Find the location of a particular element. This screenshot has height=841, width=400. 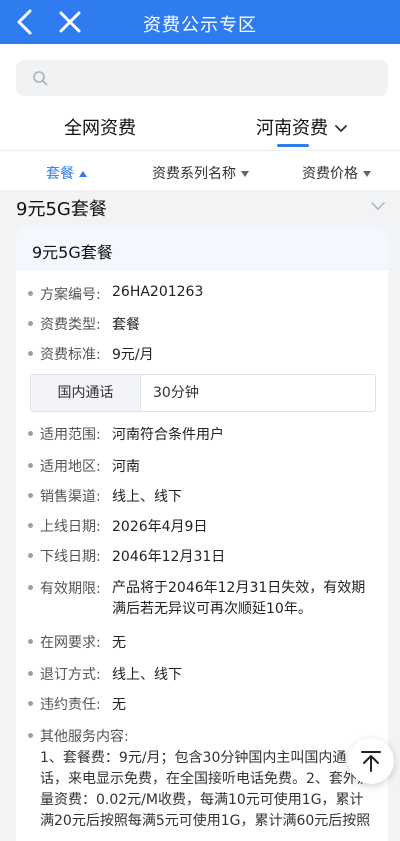

sort-up-icon is located at coordinates (83, 174).